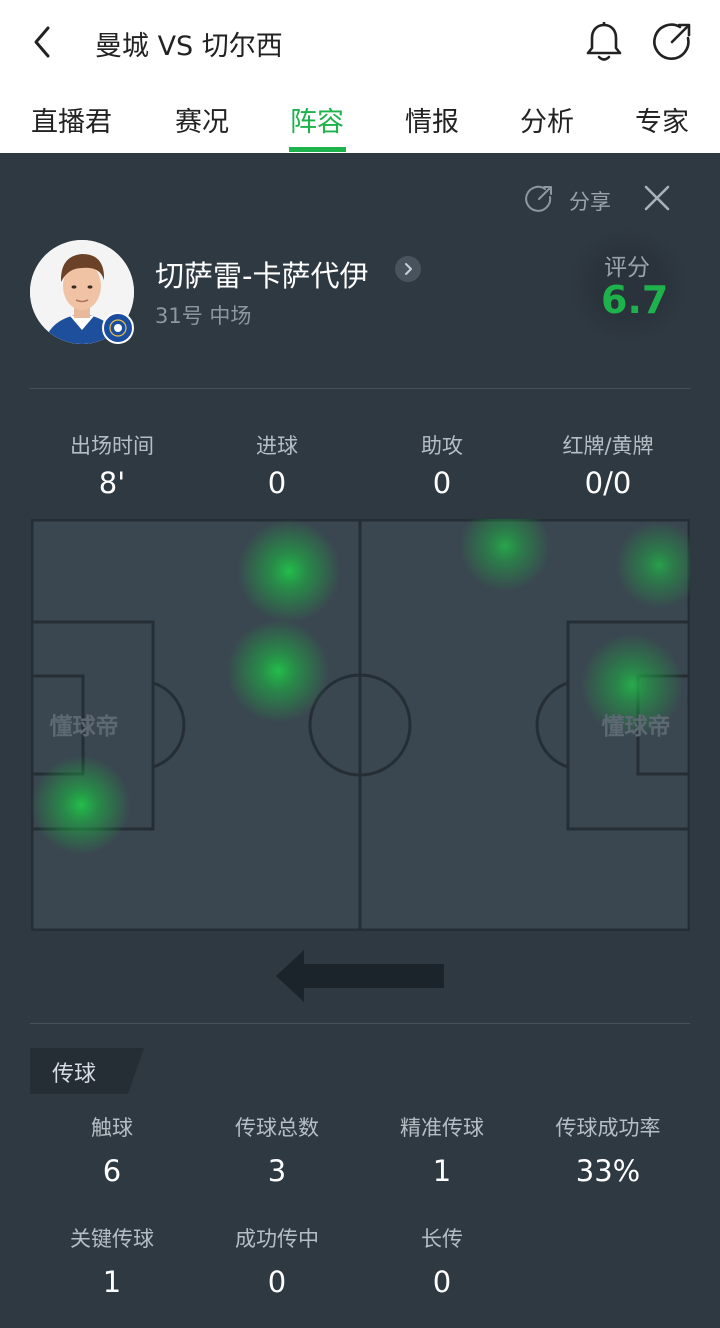 Image resolution: width=720 pixels, height=1328 pixels. What do you see at coordinates (189, 46) in the screenshot?
I see `match-title: 曼城 VS 切尔西` at bounding box center [189, 46].